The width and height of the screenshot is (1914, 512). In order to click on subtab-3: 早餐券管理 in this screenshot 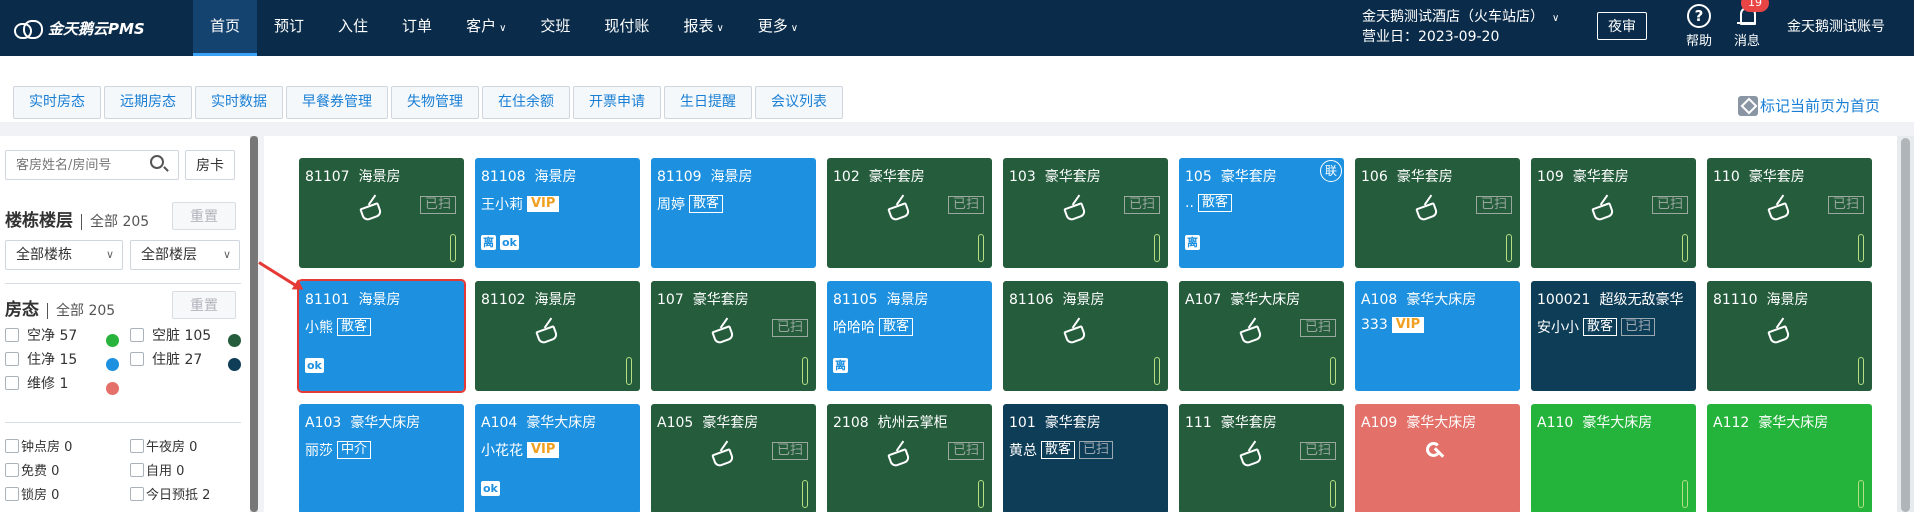, I will do `click(337, 102)`.